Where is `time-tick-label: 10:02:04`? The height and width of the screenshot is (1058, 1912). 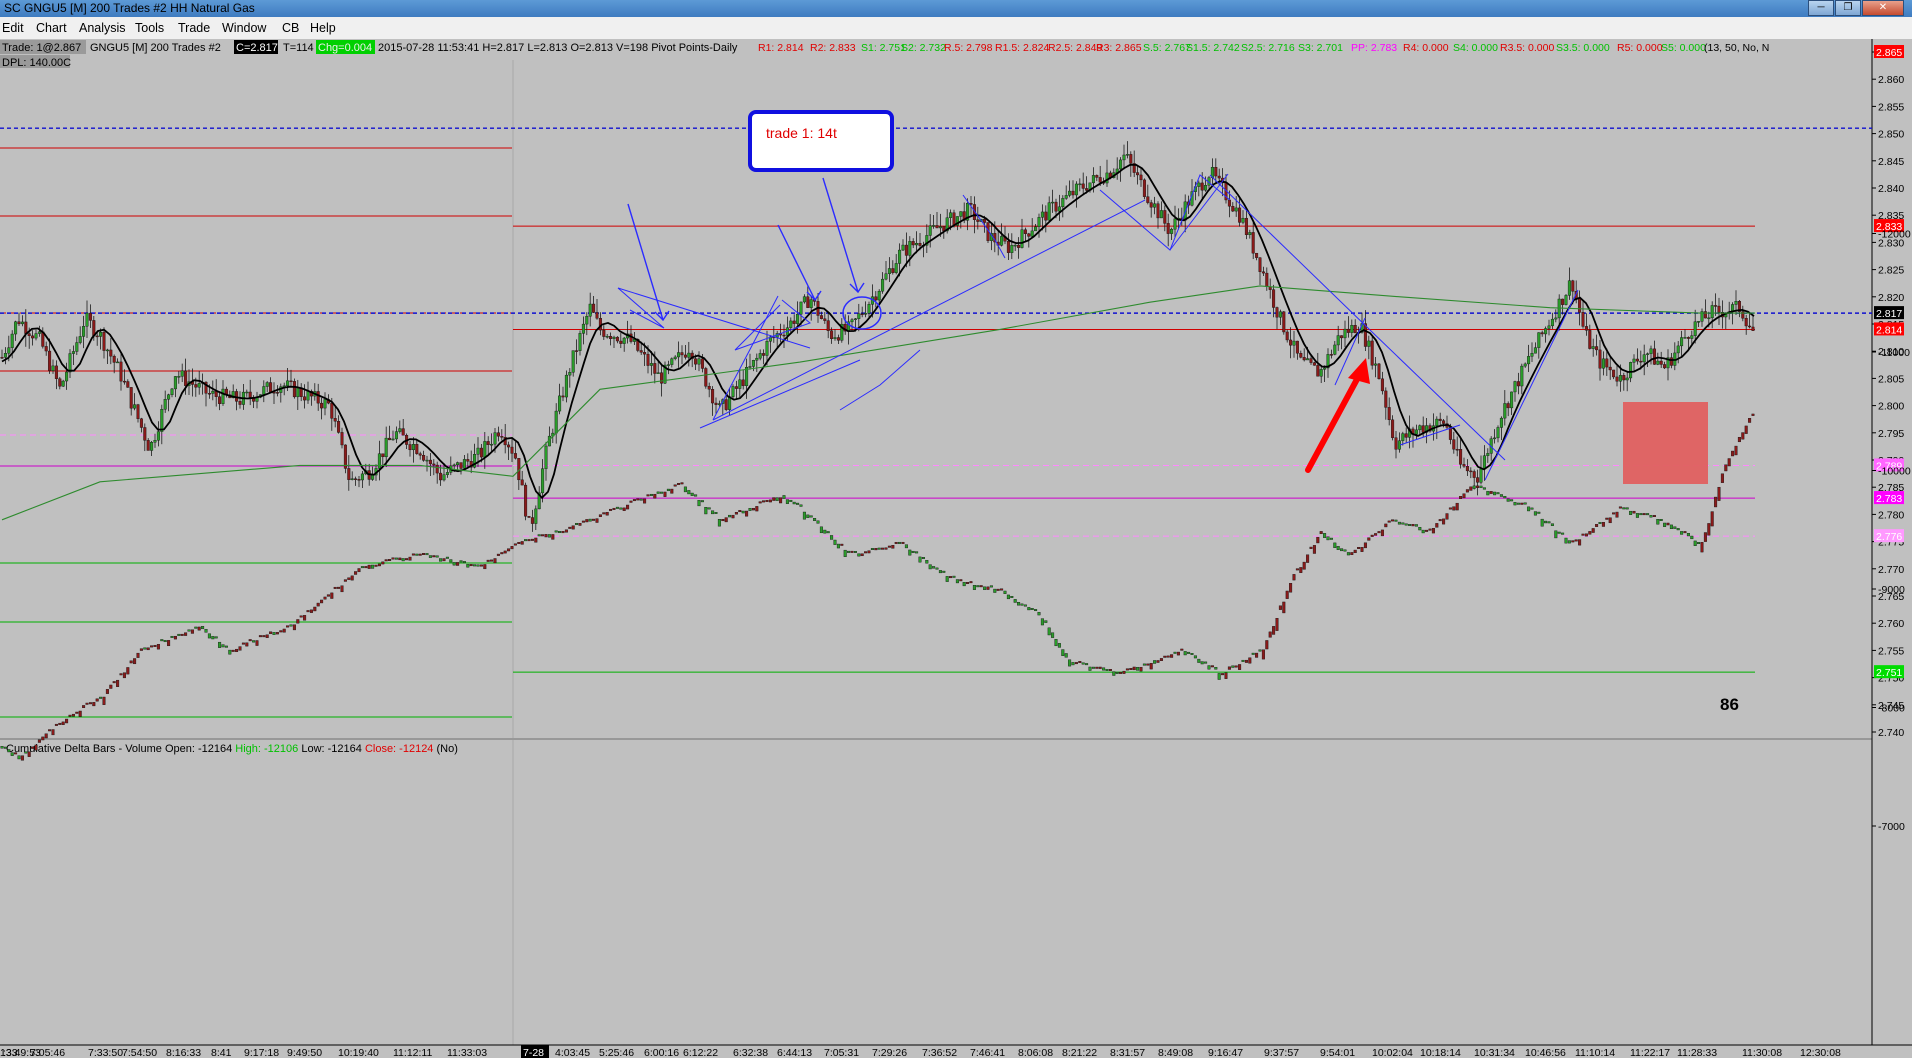 time-tick-label: 10:02:04 is located at coordinates (1392, 1052).